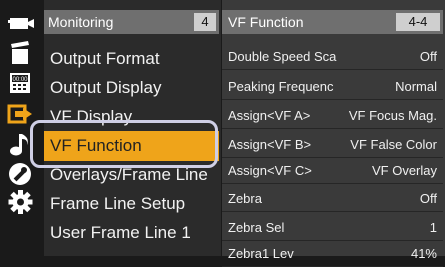  I want to click on setting-name: Zebra Sel, so click(256, 227).